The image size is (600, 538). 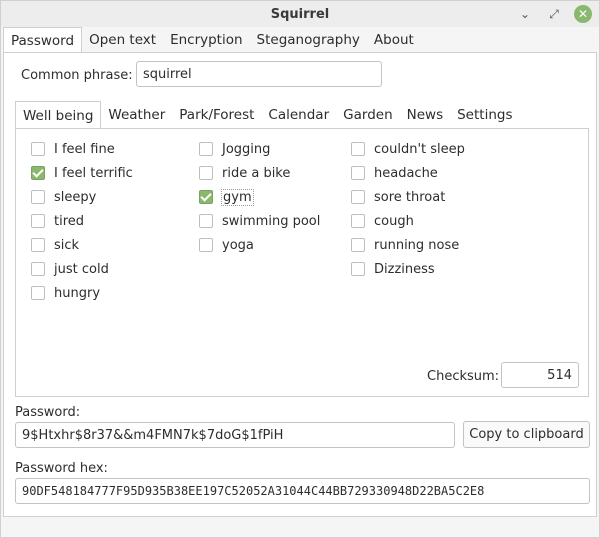 What do you see at coordinates (206, 40) in the screenshot?
I see `tab-encryption: Encryption` at bounding box center [206, 40].